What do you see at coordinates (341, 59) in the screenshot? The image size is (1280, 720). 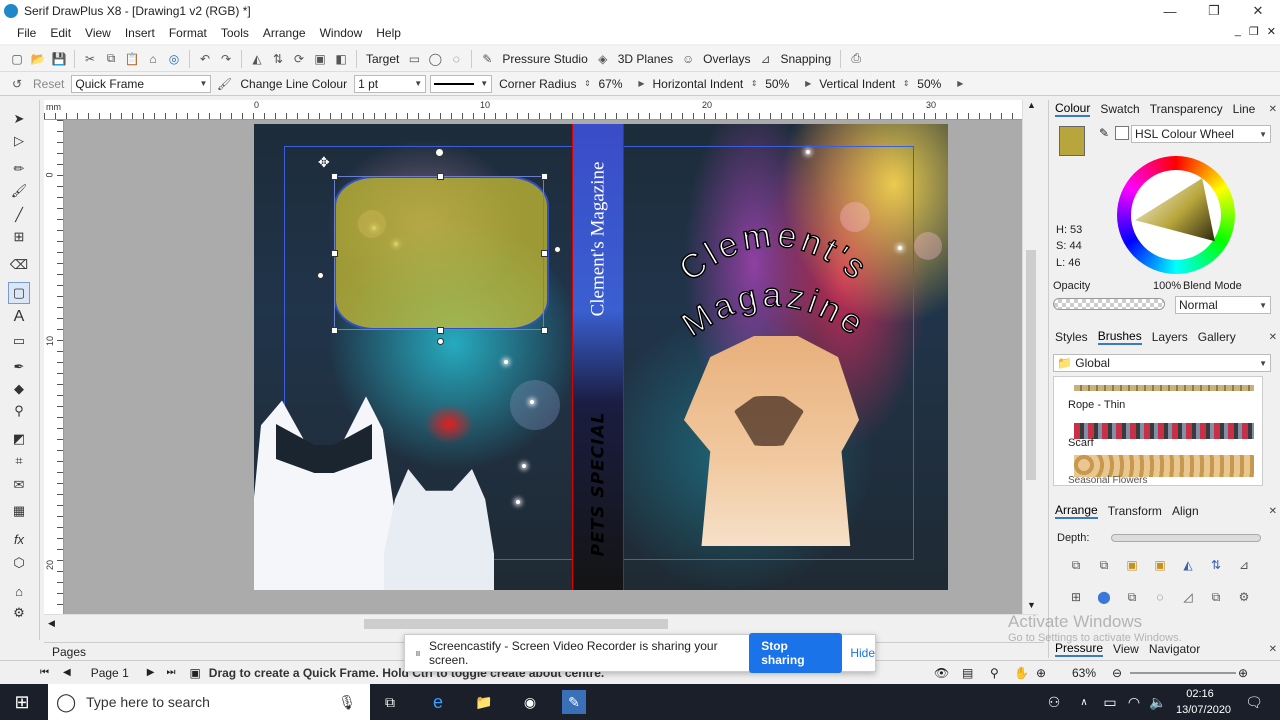 I see `arrange-icon: ◧` at bounding box center [341, 59].